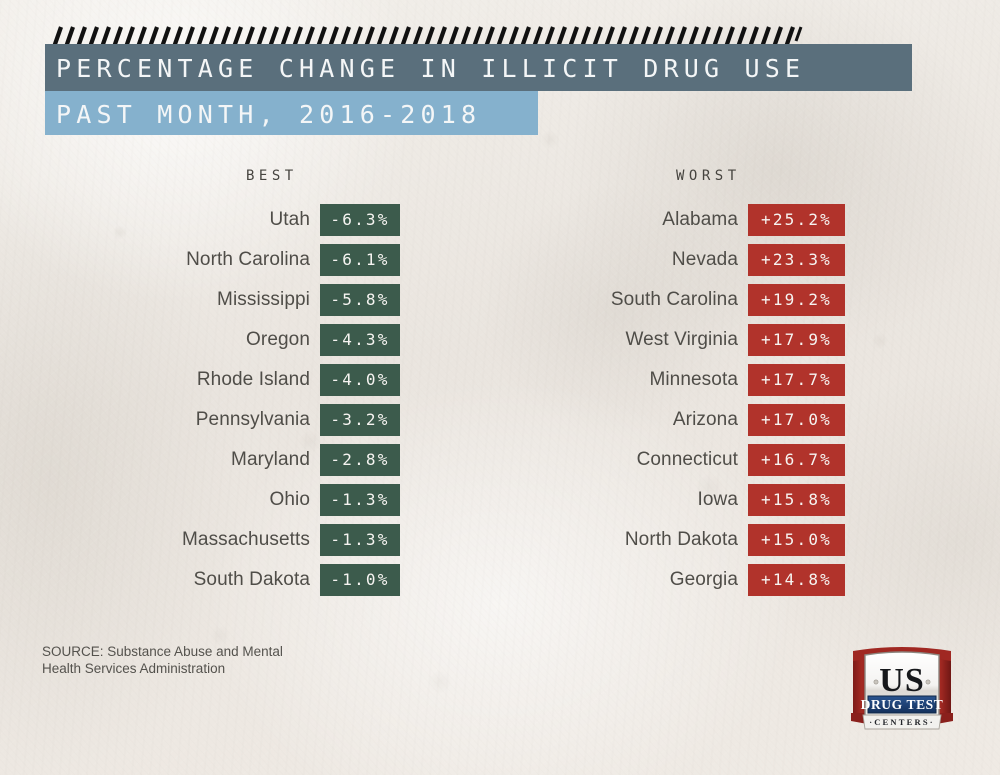 This screenshot has width=1000, height=775. What do you see at coordinates (700, 219) in the screenshot?
I see `state-label: Alabama` at bounding box center [700, 219].